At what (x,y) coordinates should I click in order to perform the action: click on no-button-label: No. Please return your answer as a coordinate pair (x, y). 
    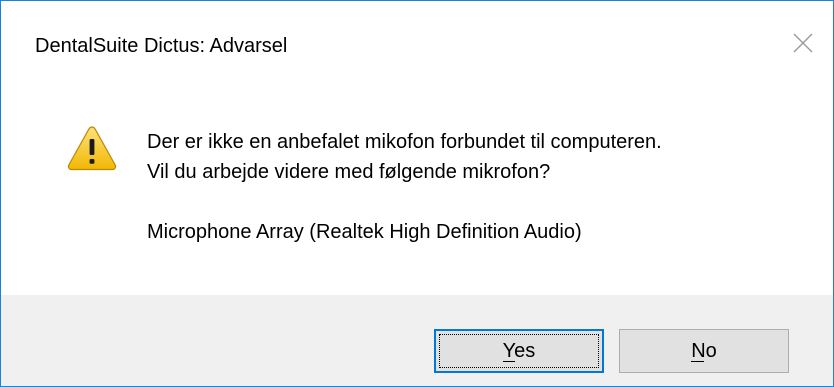
    Looking at the image, I should click on (704, 350).